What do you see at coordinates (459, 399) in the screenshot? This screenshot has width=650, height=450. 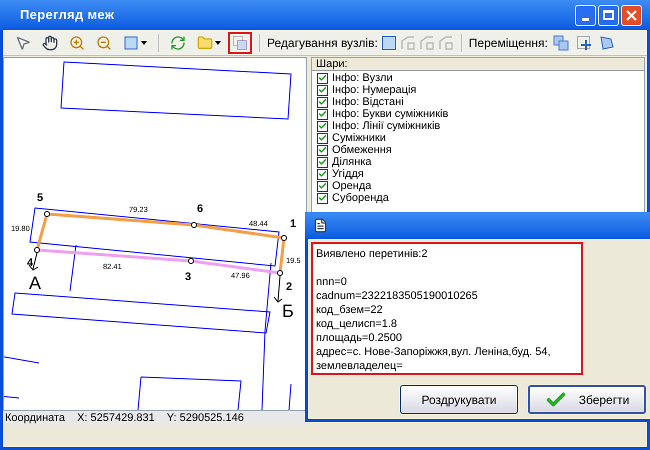 I see `print-button: Роздрукувати` at bounding box center [459, 399].